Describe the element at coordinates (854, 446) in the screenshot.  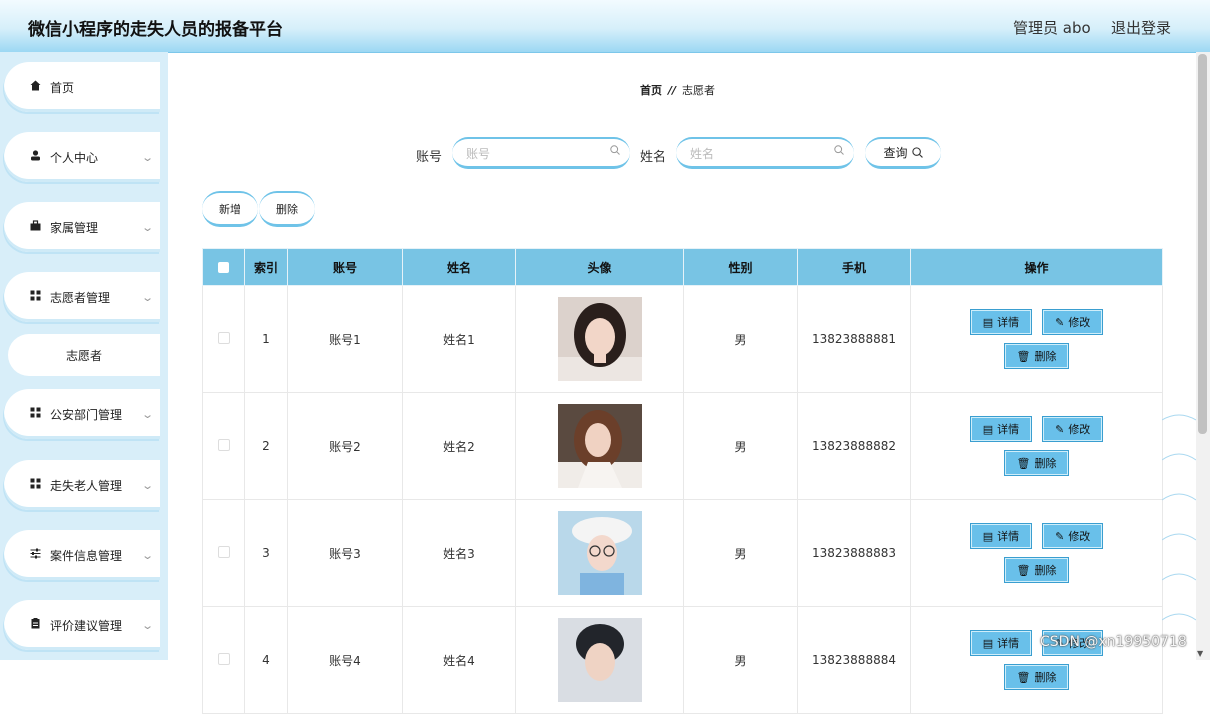
I see `phone-cell: 13823888882` at that location.